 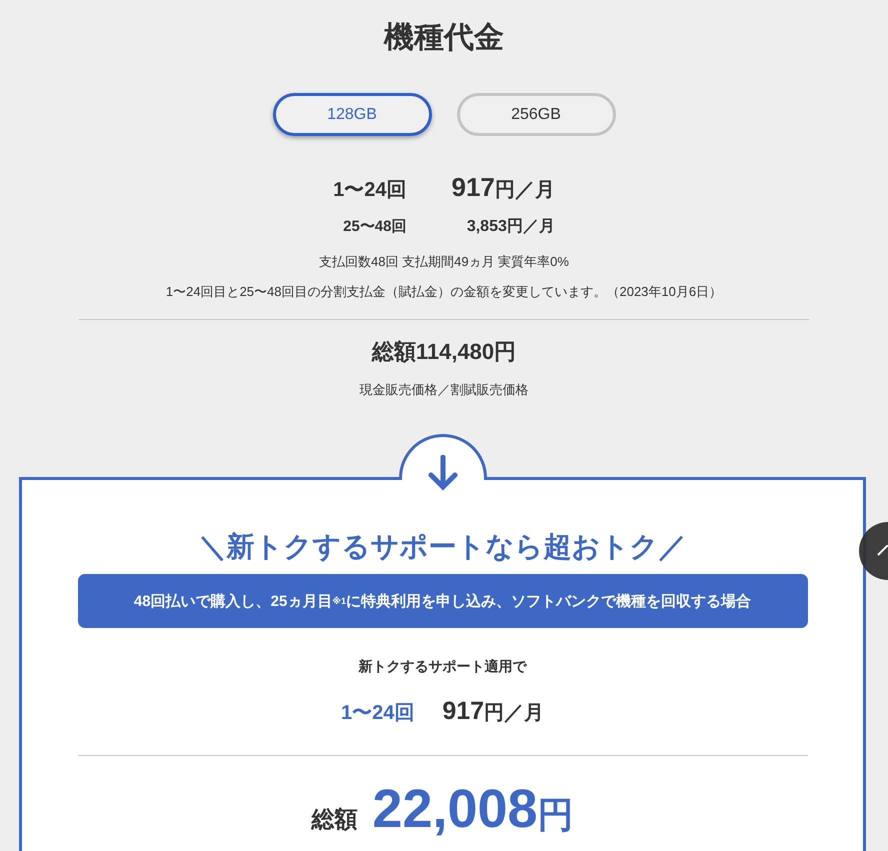 What do you see at coordinates (444, 390) in the screenshot?
I see `price-note: 現金販売価格／割賦販売価格` at bounding box center [444, 390].